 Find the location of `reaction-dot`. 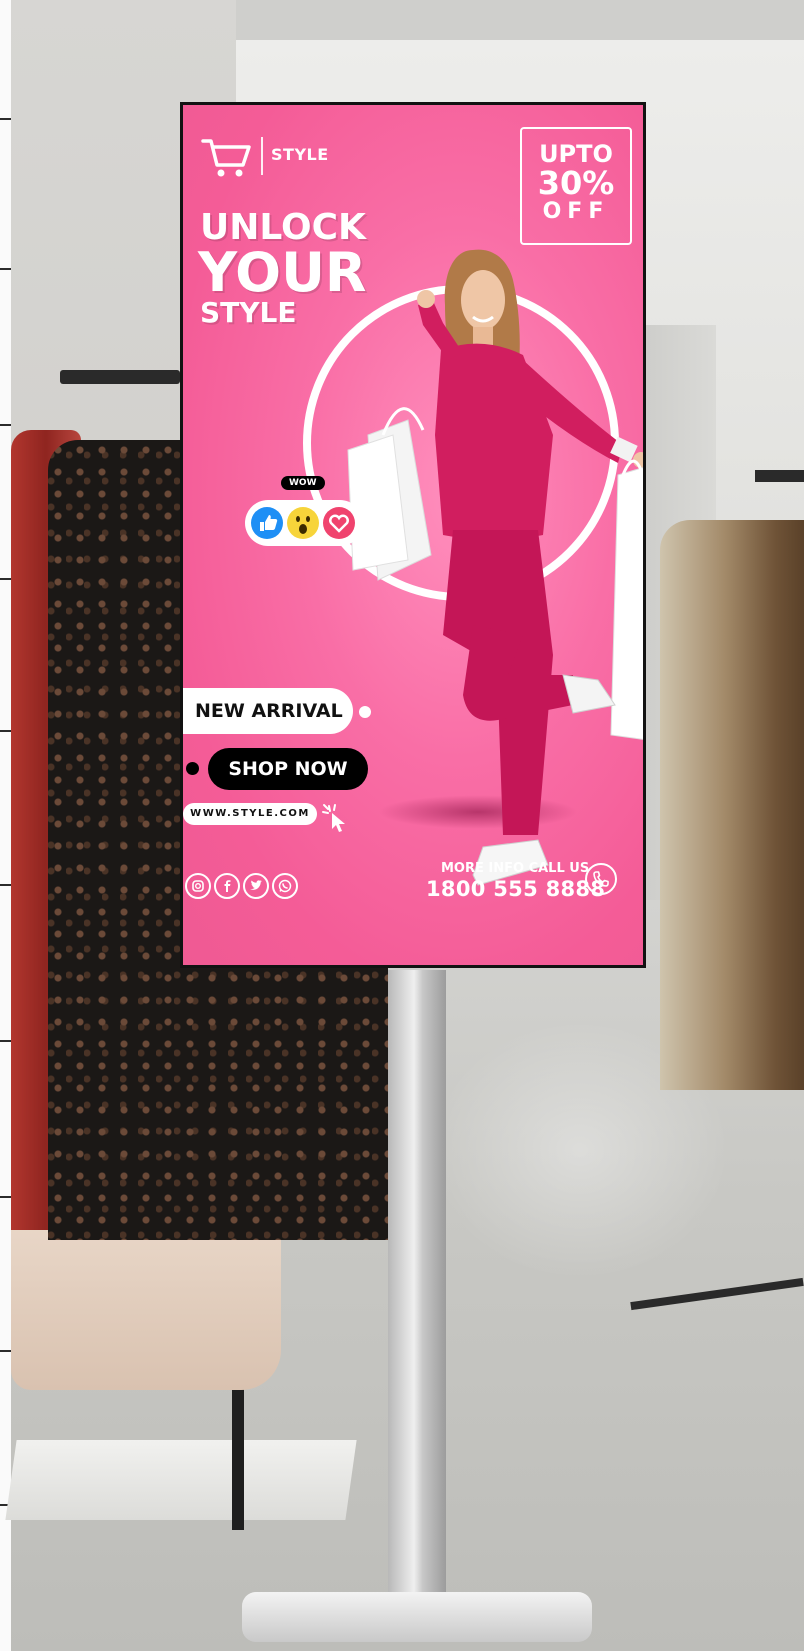

reaction-dot is located at coordinates (378, 523).